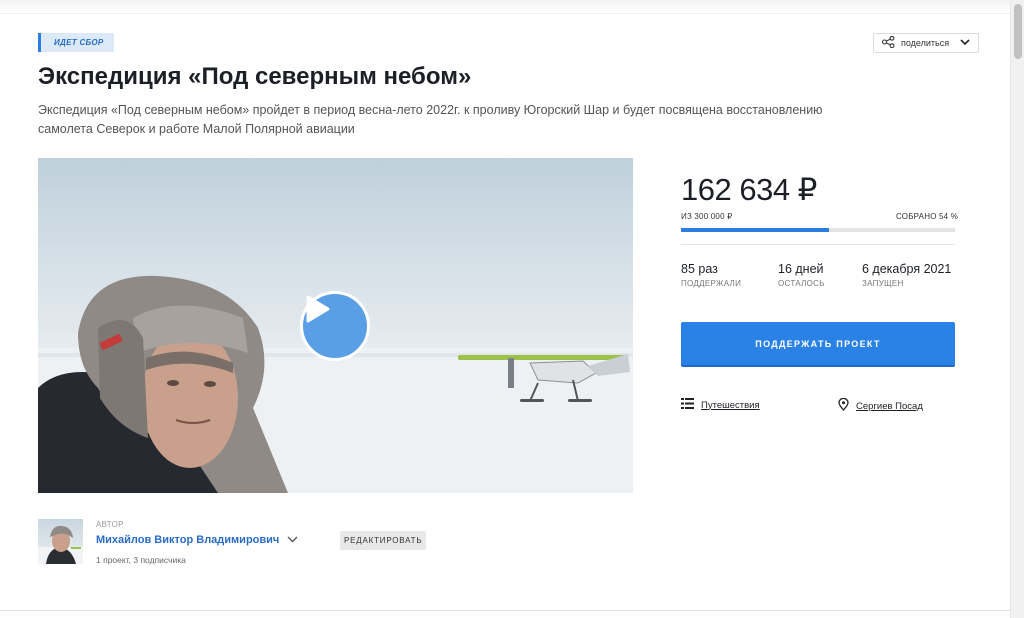  What do you see at coordinates (1017, 309) in the screenshot?
I see `scrollbar` at bounding box center [1017, 309].